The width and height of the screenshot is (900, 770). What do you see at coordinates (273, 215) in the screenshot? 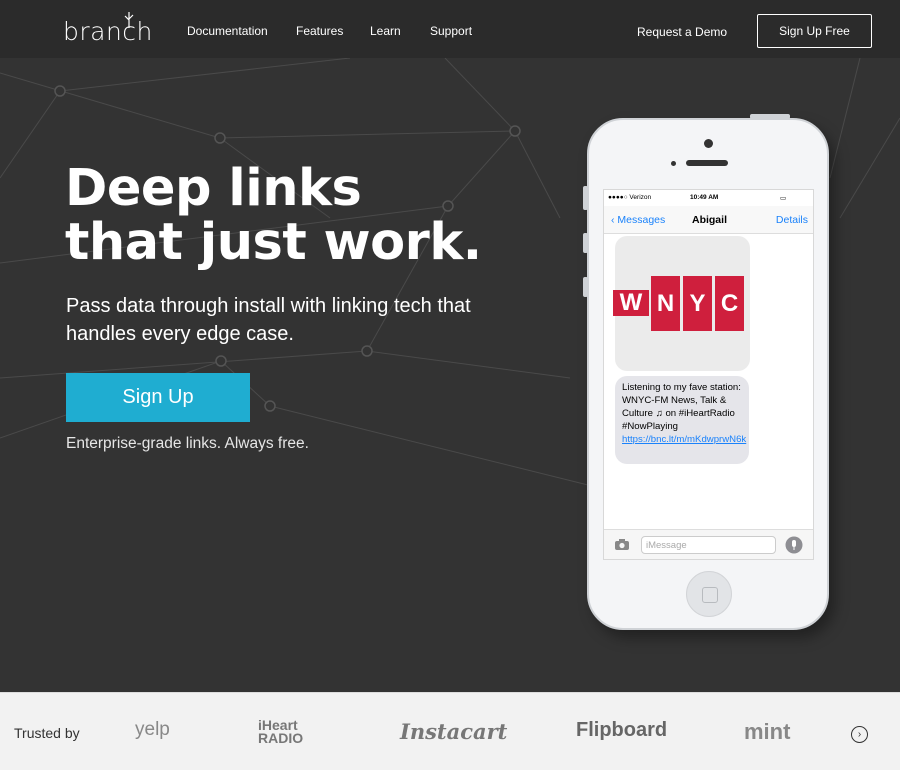
I see `hero-headline: Deep links that just work.` at bounding box center [273, 215].